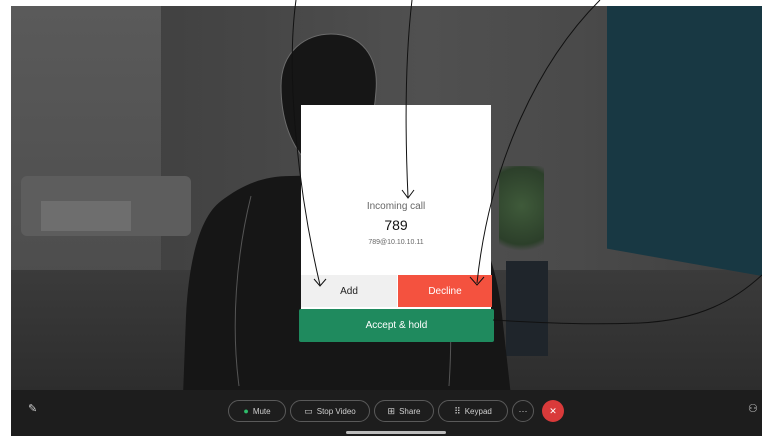 The width and height of the screenshot is (762, 436). Describe the element at coordinates (86, 151) in the screenshot. I see `background-window` at that location.